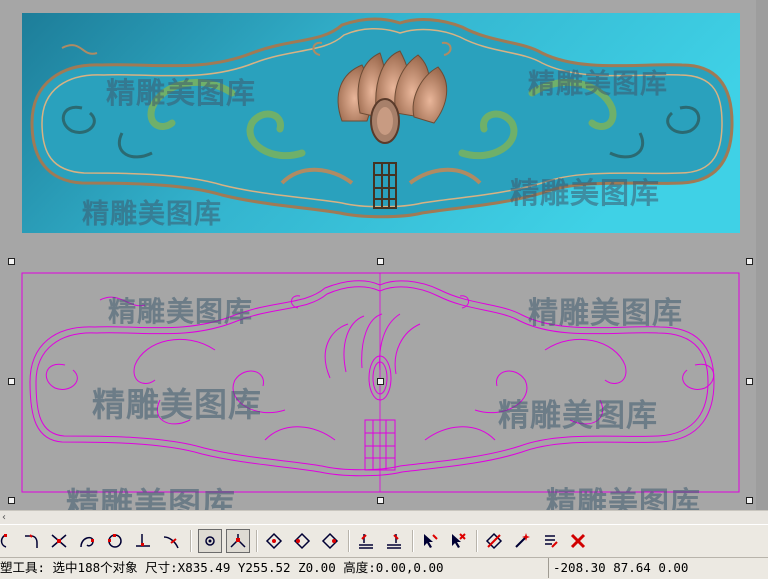  Describe the element at coordinates (380, 500) in the screenshot. I see `selection-handle-bottom-center` at that location.